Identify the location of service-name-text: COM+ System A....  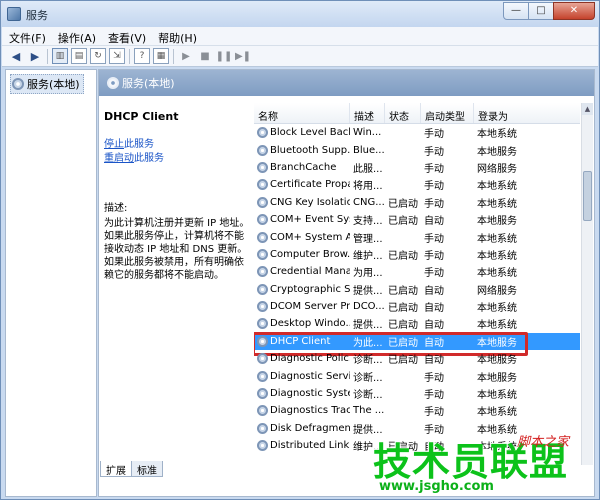
(310, 237).